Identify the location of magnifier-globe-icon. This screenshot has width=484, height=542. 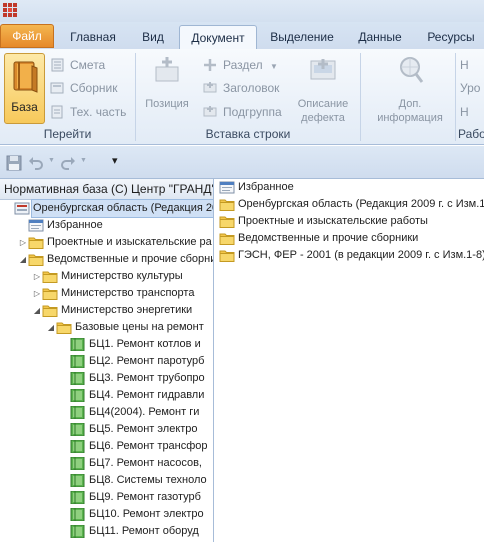
(412, 70).